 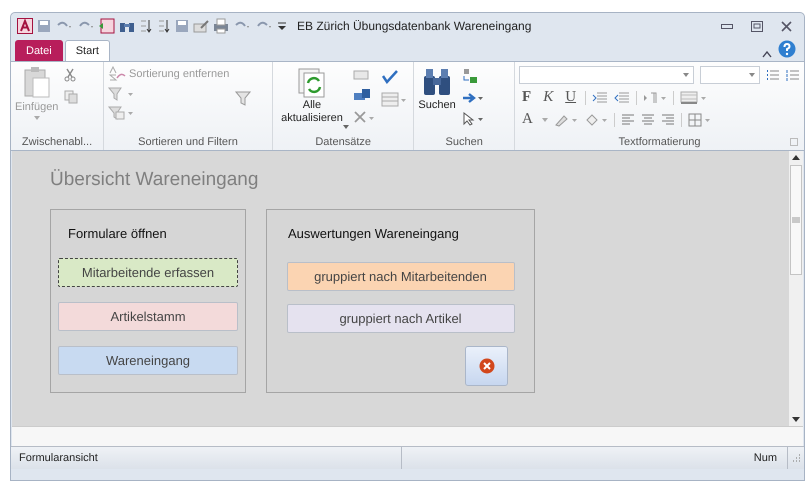 What do you see at coordinates (117, 233) in the screenshot?
I see `panel-title: Formulare öffnen` at bounding box center [117, 233].